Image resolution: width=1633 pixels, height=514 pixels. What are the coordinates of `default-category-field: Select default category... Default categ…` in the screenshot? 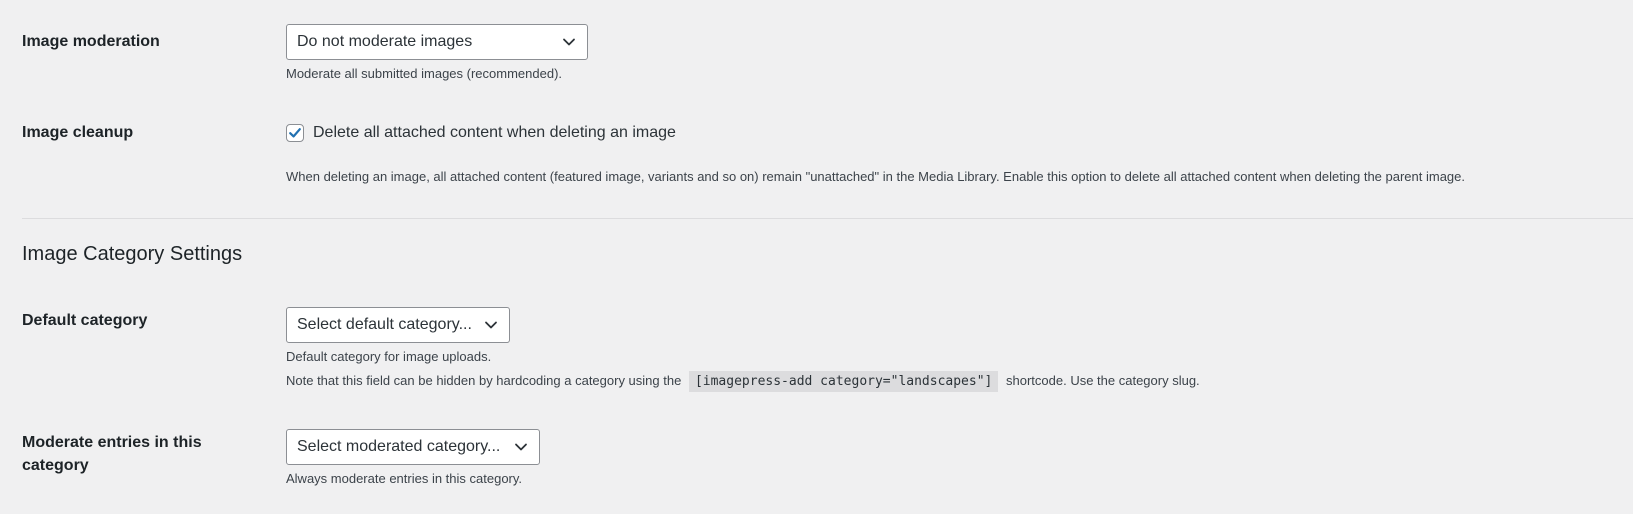 It's located at (959, 349).